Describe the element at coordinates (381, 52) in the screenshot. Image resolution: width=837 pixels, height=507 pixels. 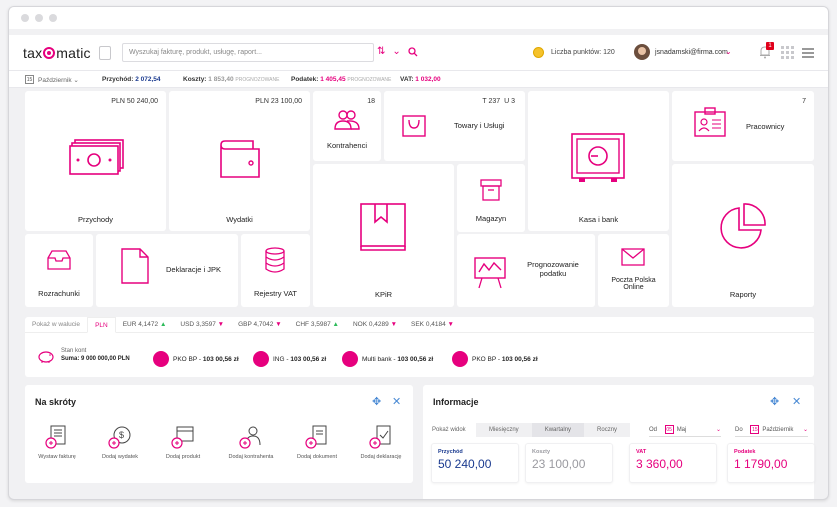
I see `sort-icon: ⇅` at that location.